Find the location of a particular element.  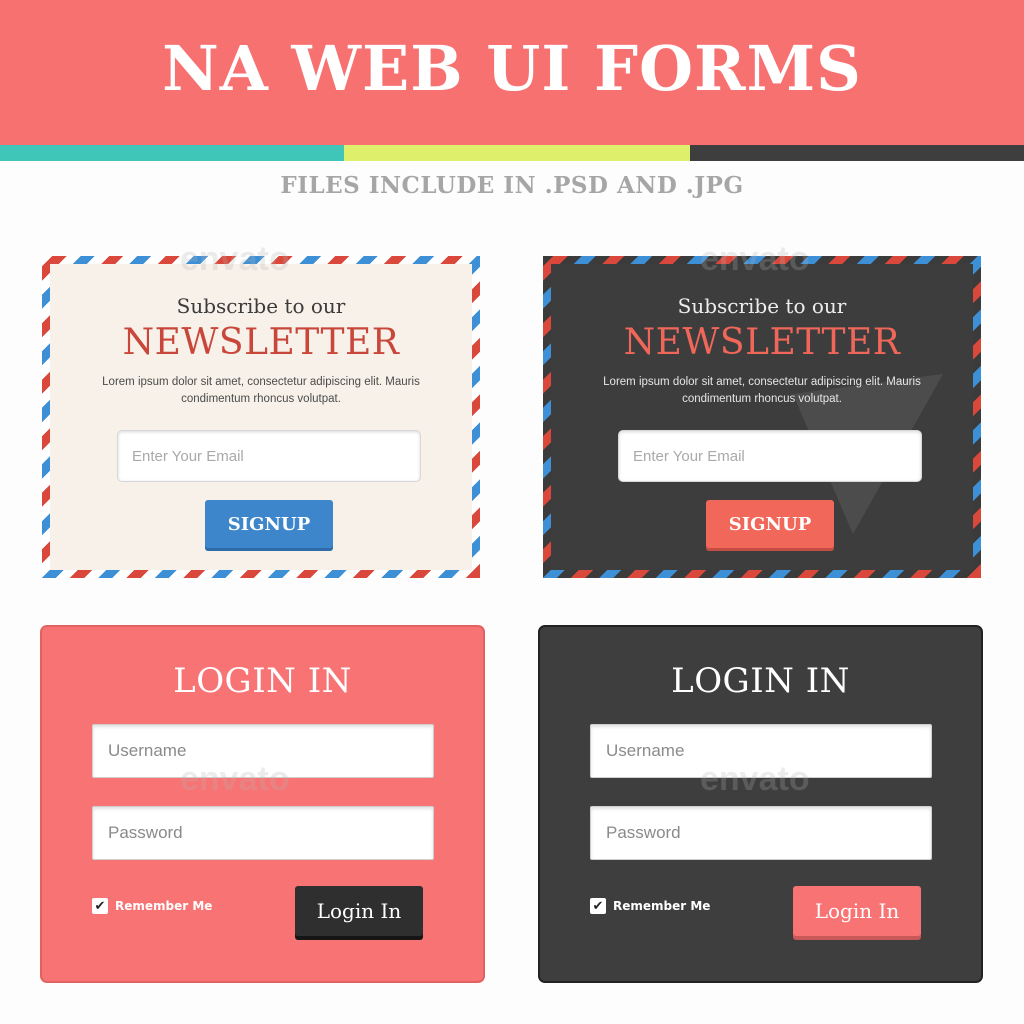

page-title: NA WEB UI FORMS is located at coordinates (512, 68).